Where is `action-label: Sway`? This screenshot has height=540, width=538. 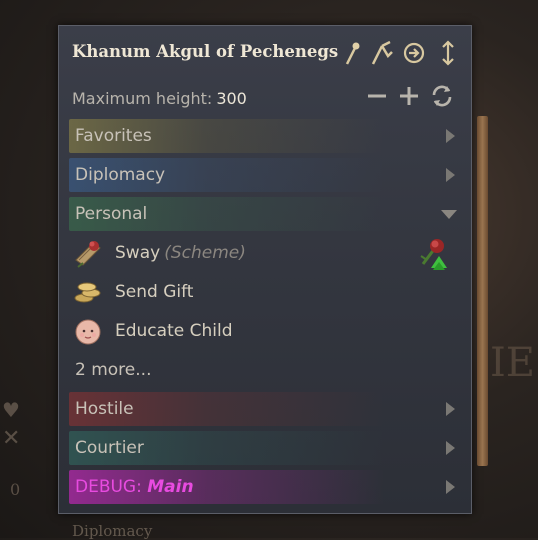
action-label: Sway is located at coordinates (138, 253).